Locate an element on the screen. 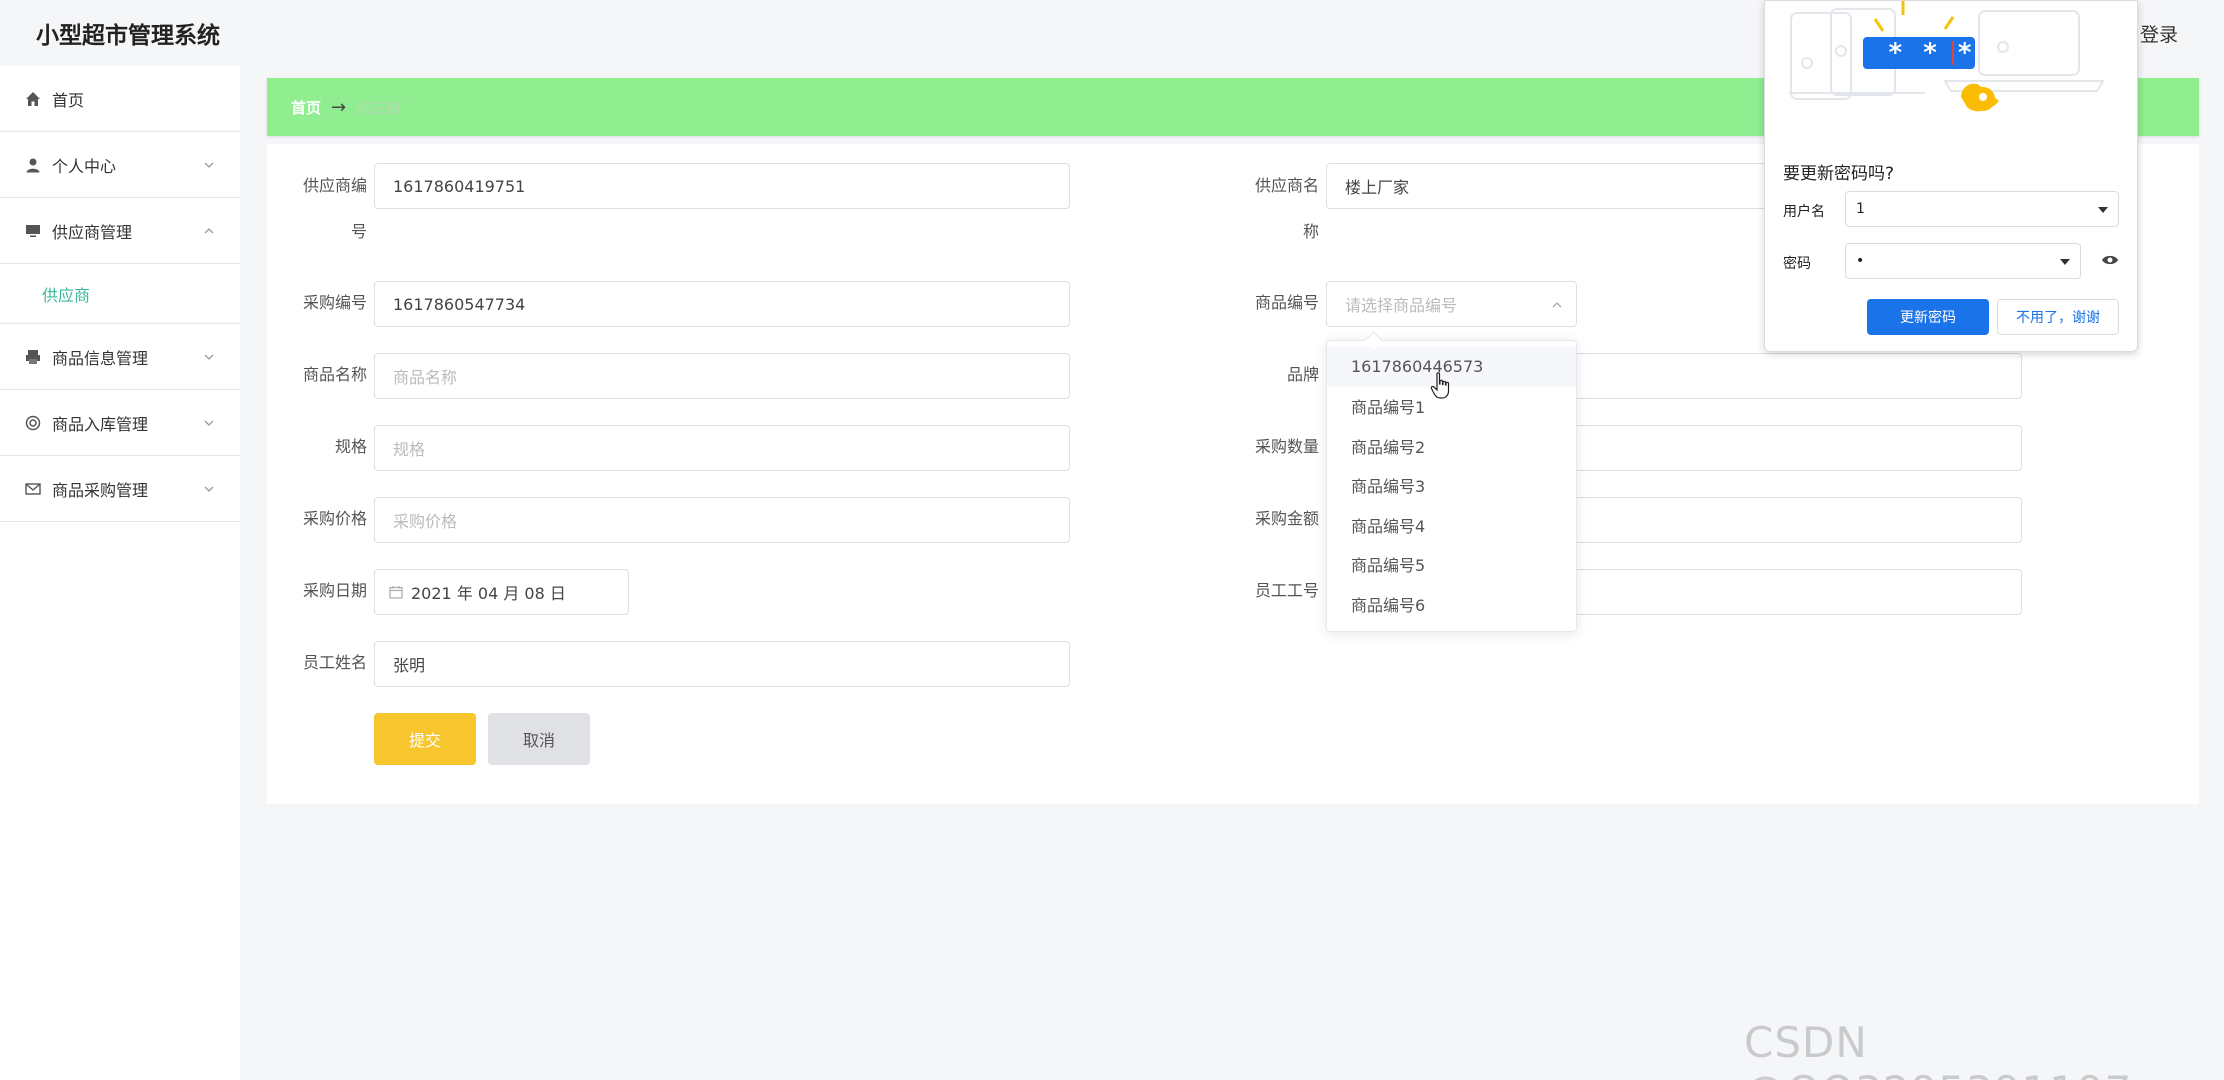 This screenshot has height=1080, width=2224. user-icon is located at coordinates (33, 165).